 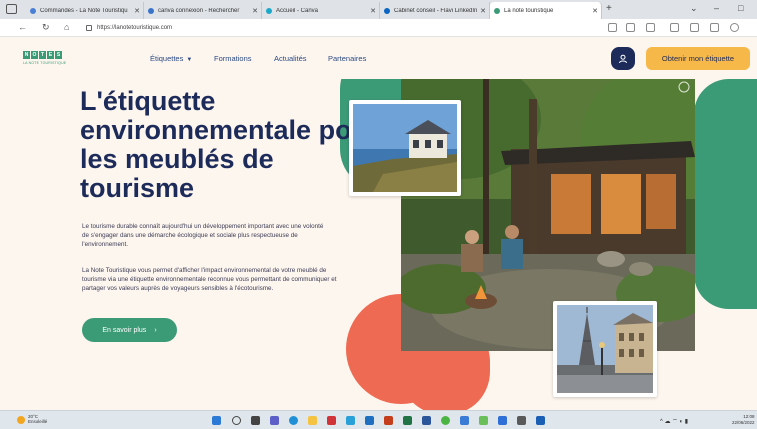 What do you see at coordinates (674, 421) in the screenshot?
I see `system-tray: ^ ☁ ⌔ ◐ ▮` at bounding box center [674, 421].